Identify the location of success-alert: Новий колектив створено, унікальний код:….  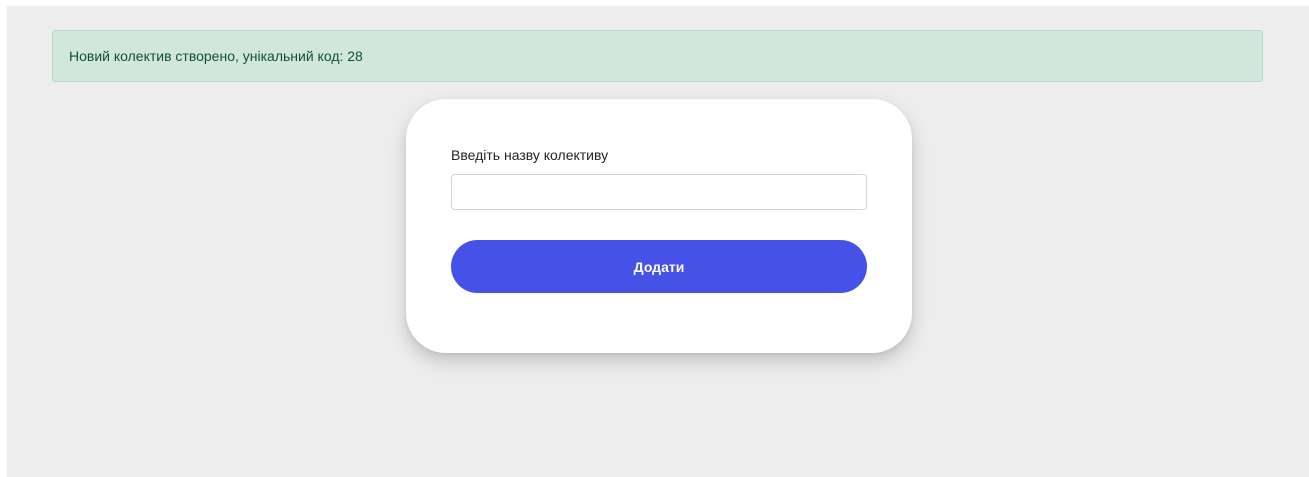
(657, 56).